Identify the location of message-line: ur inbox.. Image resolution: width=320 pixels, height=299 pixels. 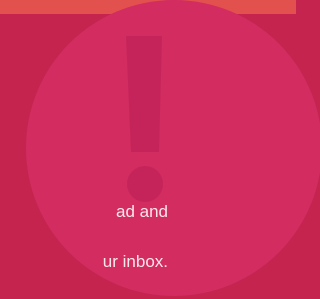
(135, 261).